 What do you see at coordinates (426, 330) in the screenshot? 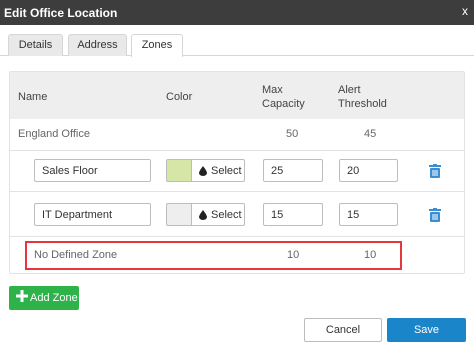
I see `save-button: Save` at bounding box center [426, 330].